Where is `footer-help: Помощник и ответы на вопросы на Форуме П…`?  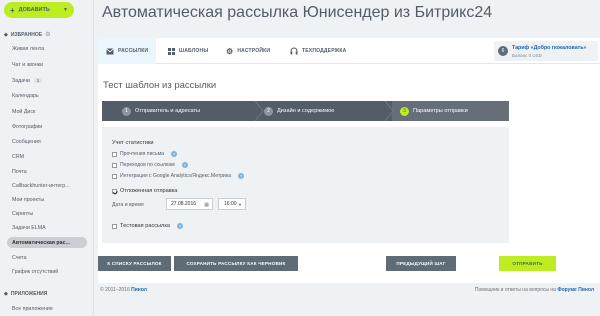
footer-help: Помощник и ответы на вопросы на Форуме П… is located at coordinates (534, 290).